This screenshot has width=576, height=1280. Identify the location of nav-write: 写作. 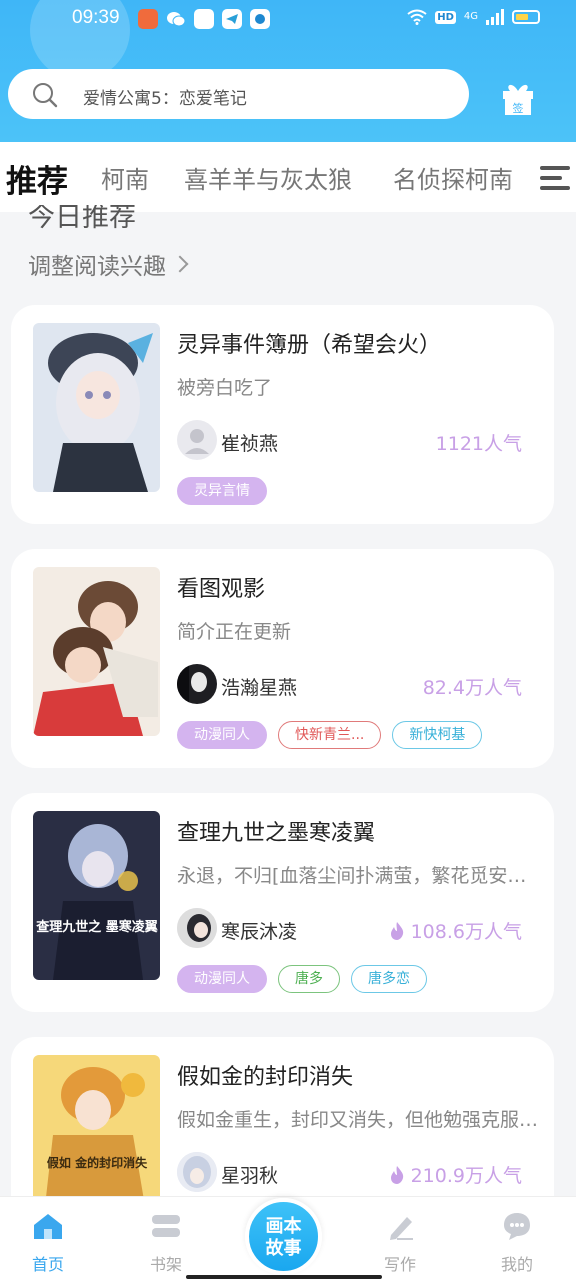
(400, 1243).